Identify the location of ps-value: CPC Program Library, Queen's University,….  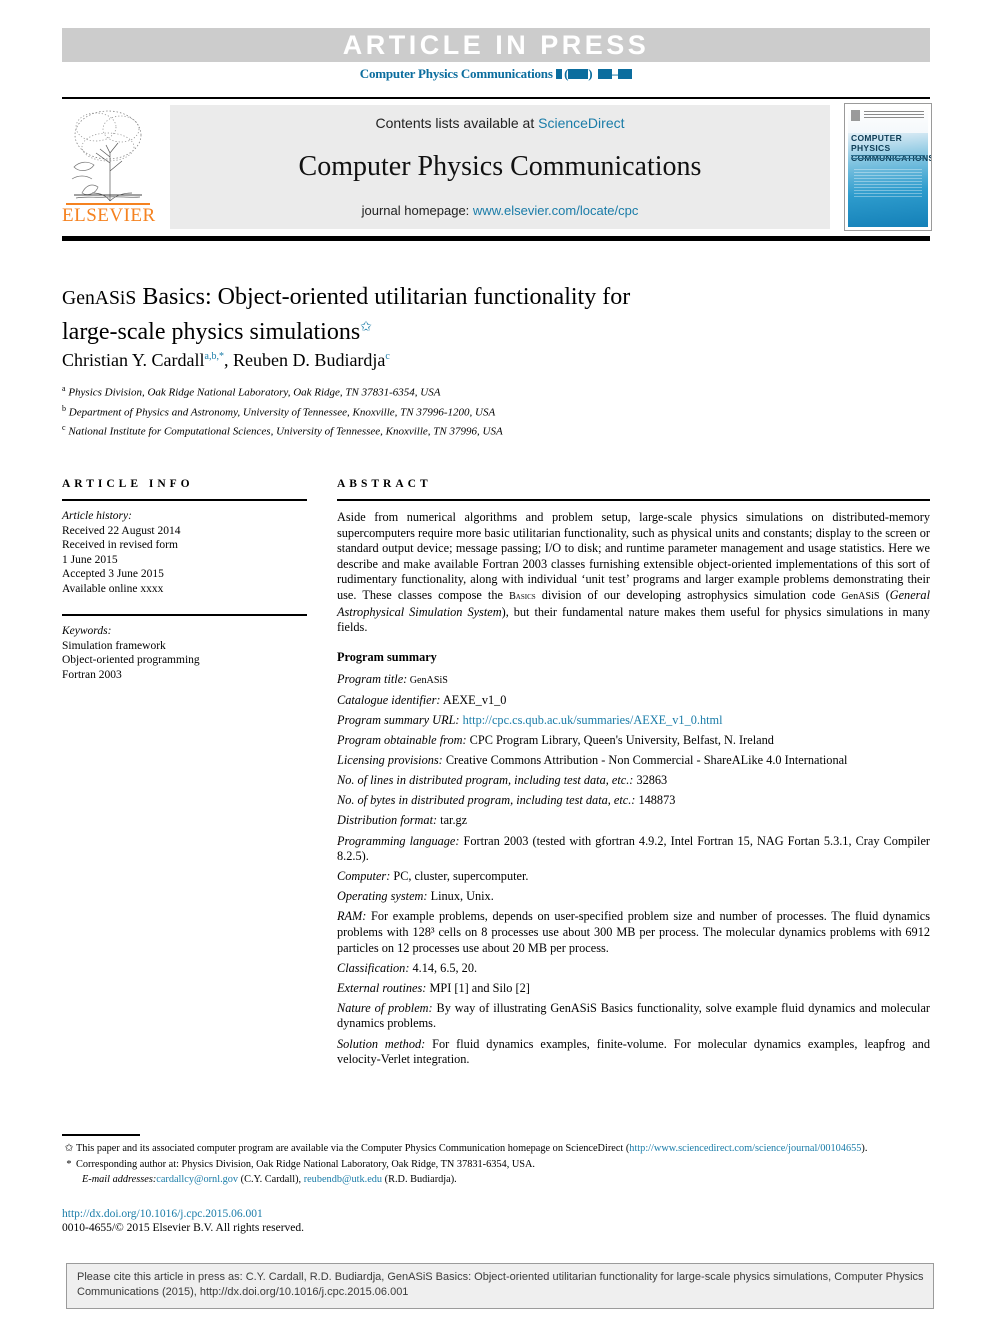
(620, 740).